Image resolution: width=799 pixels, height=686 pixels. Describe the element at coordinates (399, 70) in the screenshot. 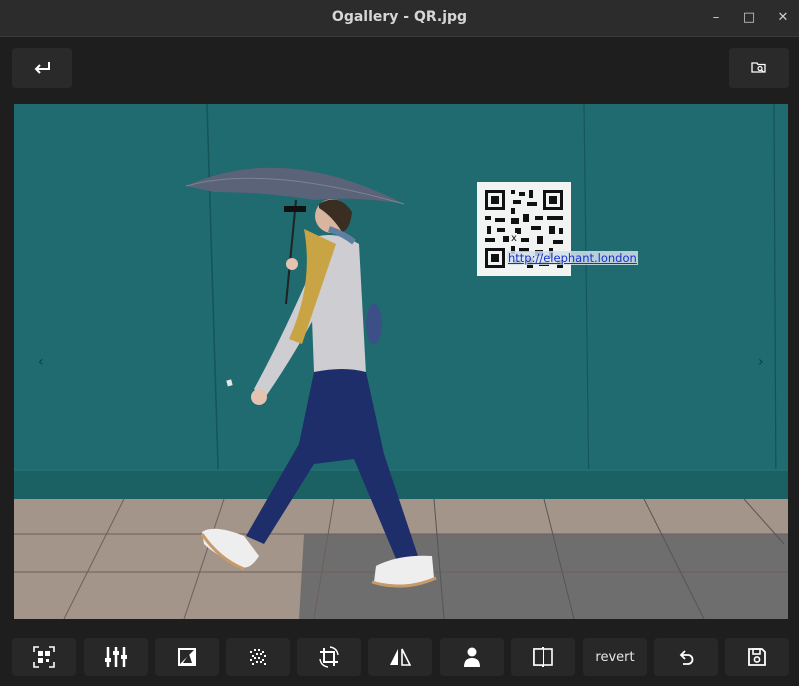

I see `top-toolbar` at that location.